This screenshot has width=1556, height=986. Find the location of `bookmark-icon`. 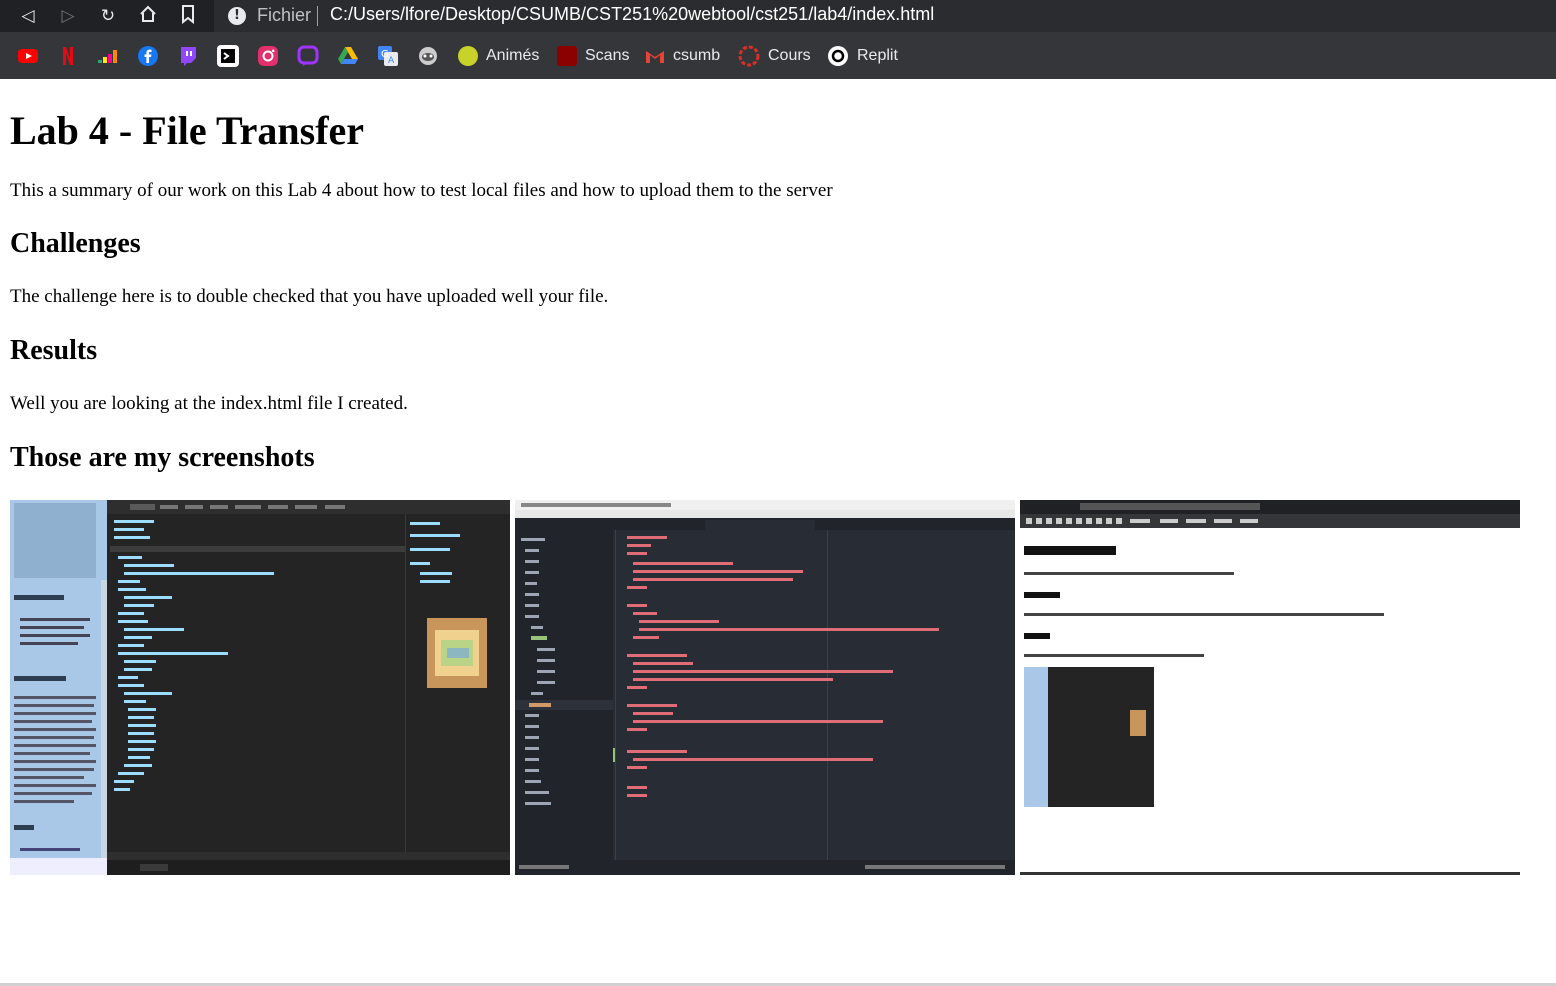

bookmark-icon is located at coordinates (188, 16).